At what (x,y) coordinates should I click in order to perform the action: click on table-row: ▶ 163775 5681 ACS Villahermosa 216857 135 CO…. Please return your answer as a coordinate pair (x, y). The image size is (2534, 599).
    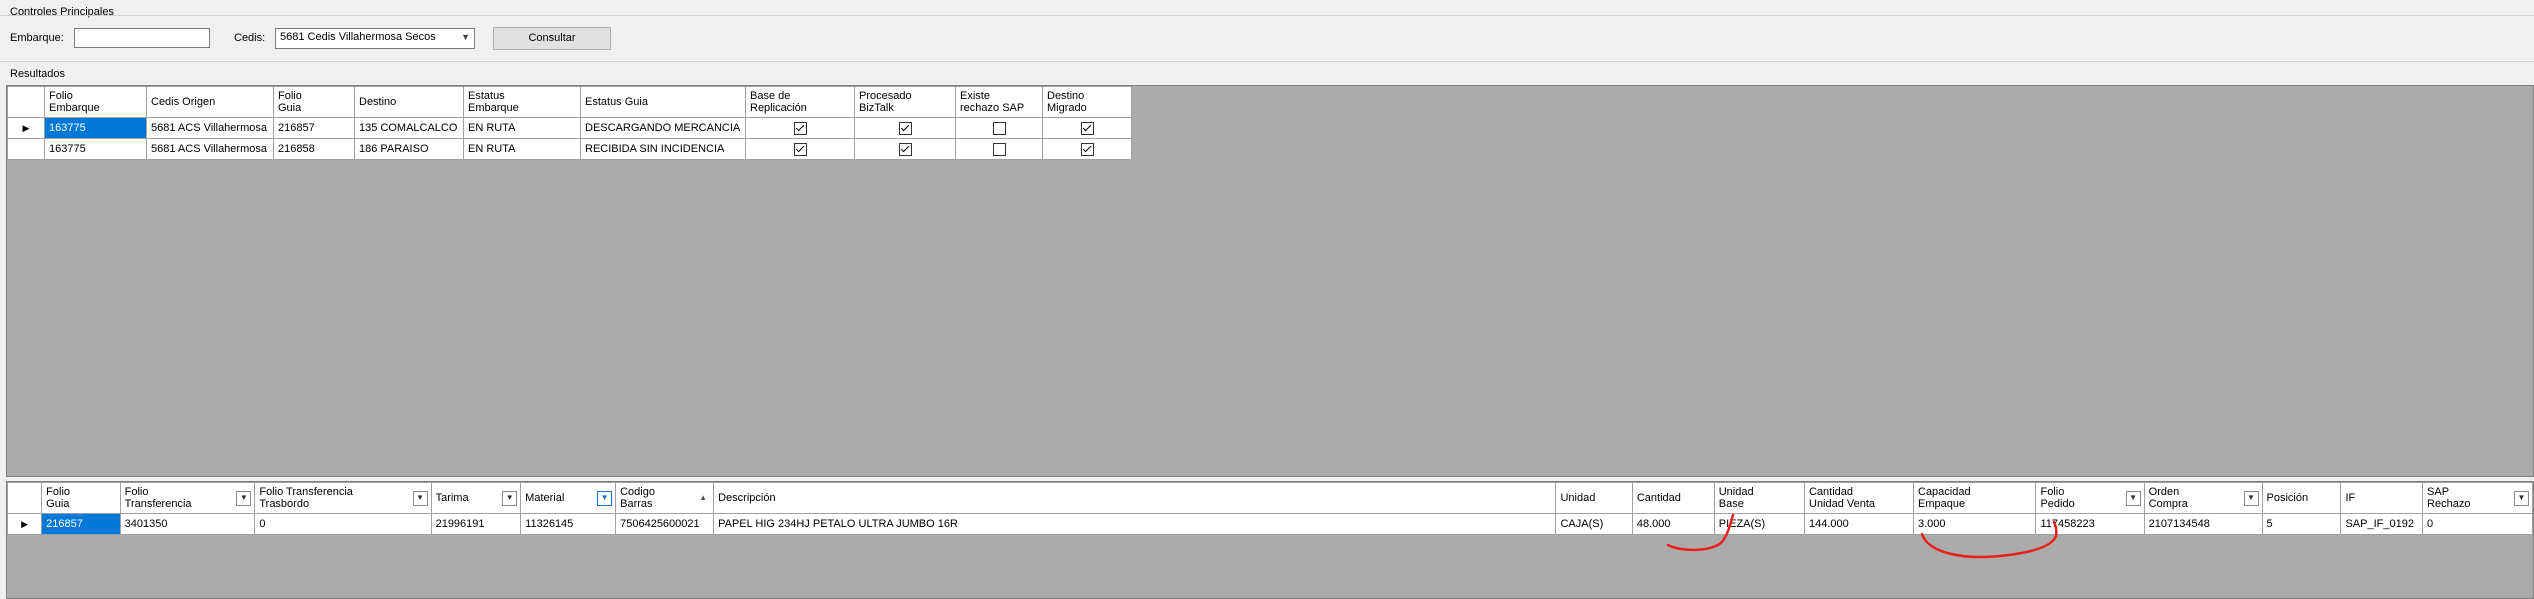
    Looking at the image, I should click on (569, 128).